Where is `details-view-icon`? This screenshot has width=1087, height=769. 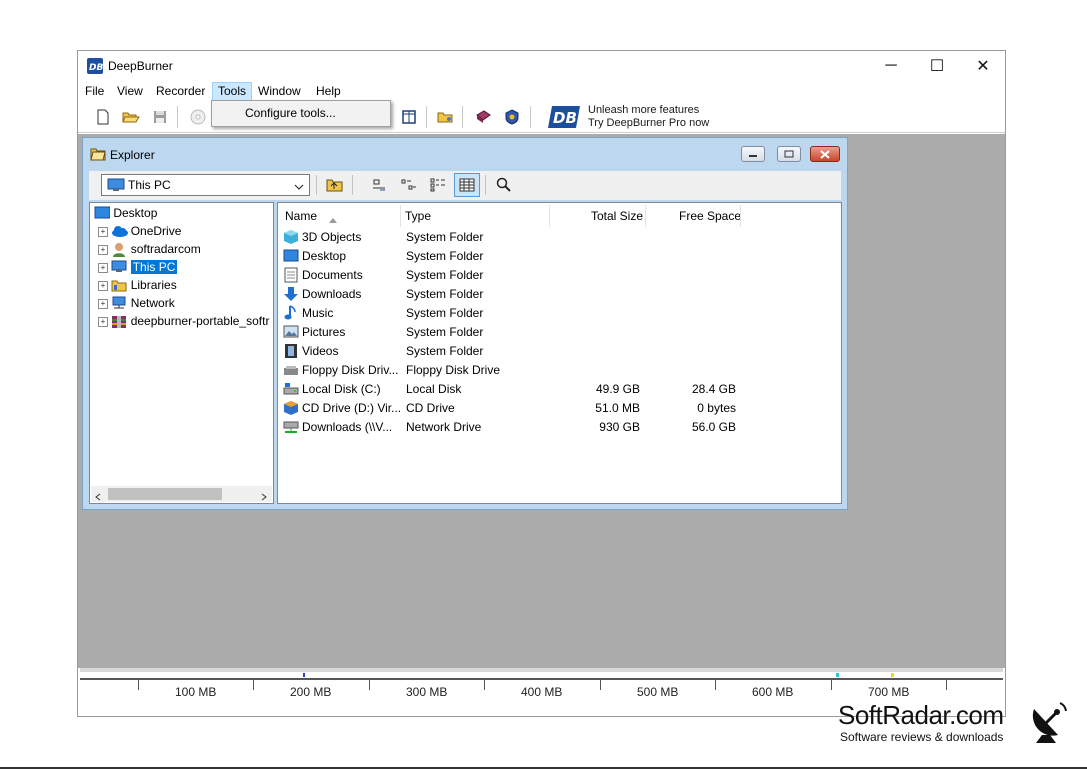
details-view-icon is located at coordinates (467, 185).